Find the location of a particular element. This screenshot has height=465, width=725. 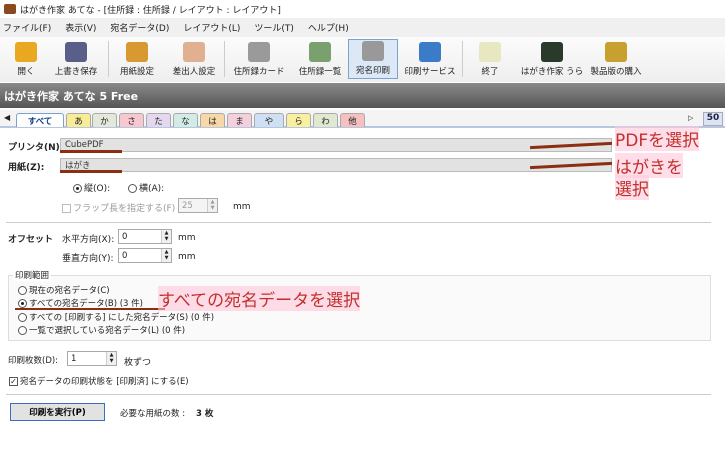

tab-2: か is located at coordinates (104, 120).